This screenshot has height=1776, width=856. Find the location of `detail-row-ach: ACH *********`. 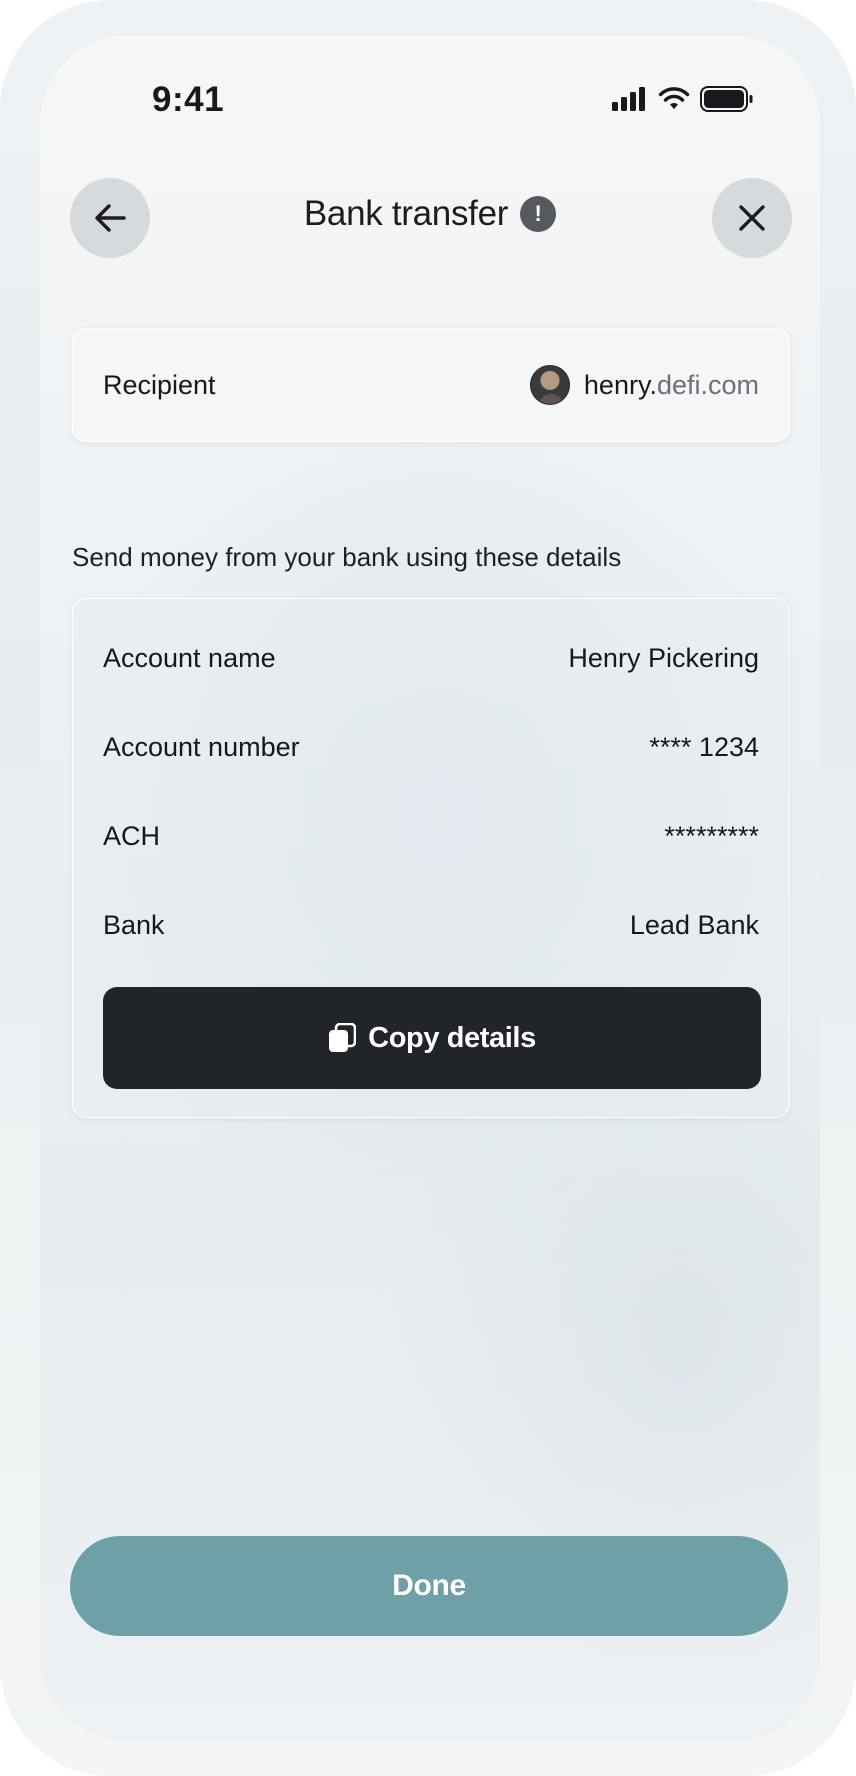

detail-row-ach: ACH ********* is located at coordinates (431, 836).